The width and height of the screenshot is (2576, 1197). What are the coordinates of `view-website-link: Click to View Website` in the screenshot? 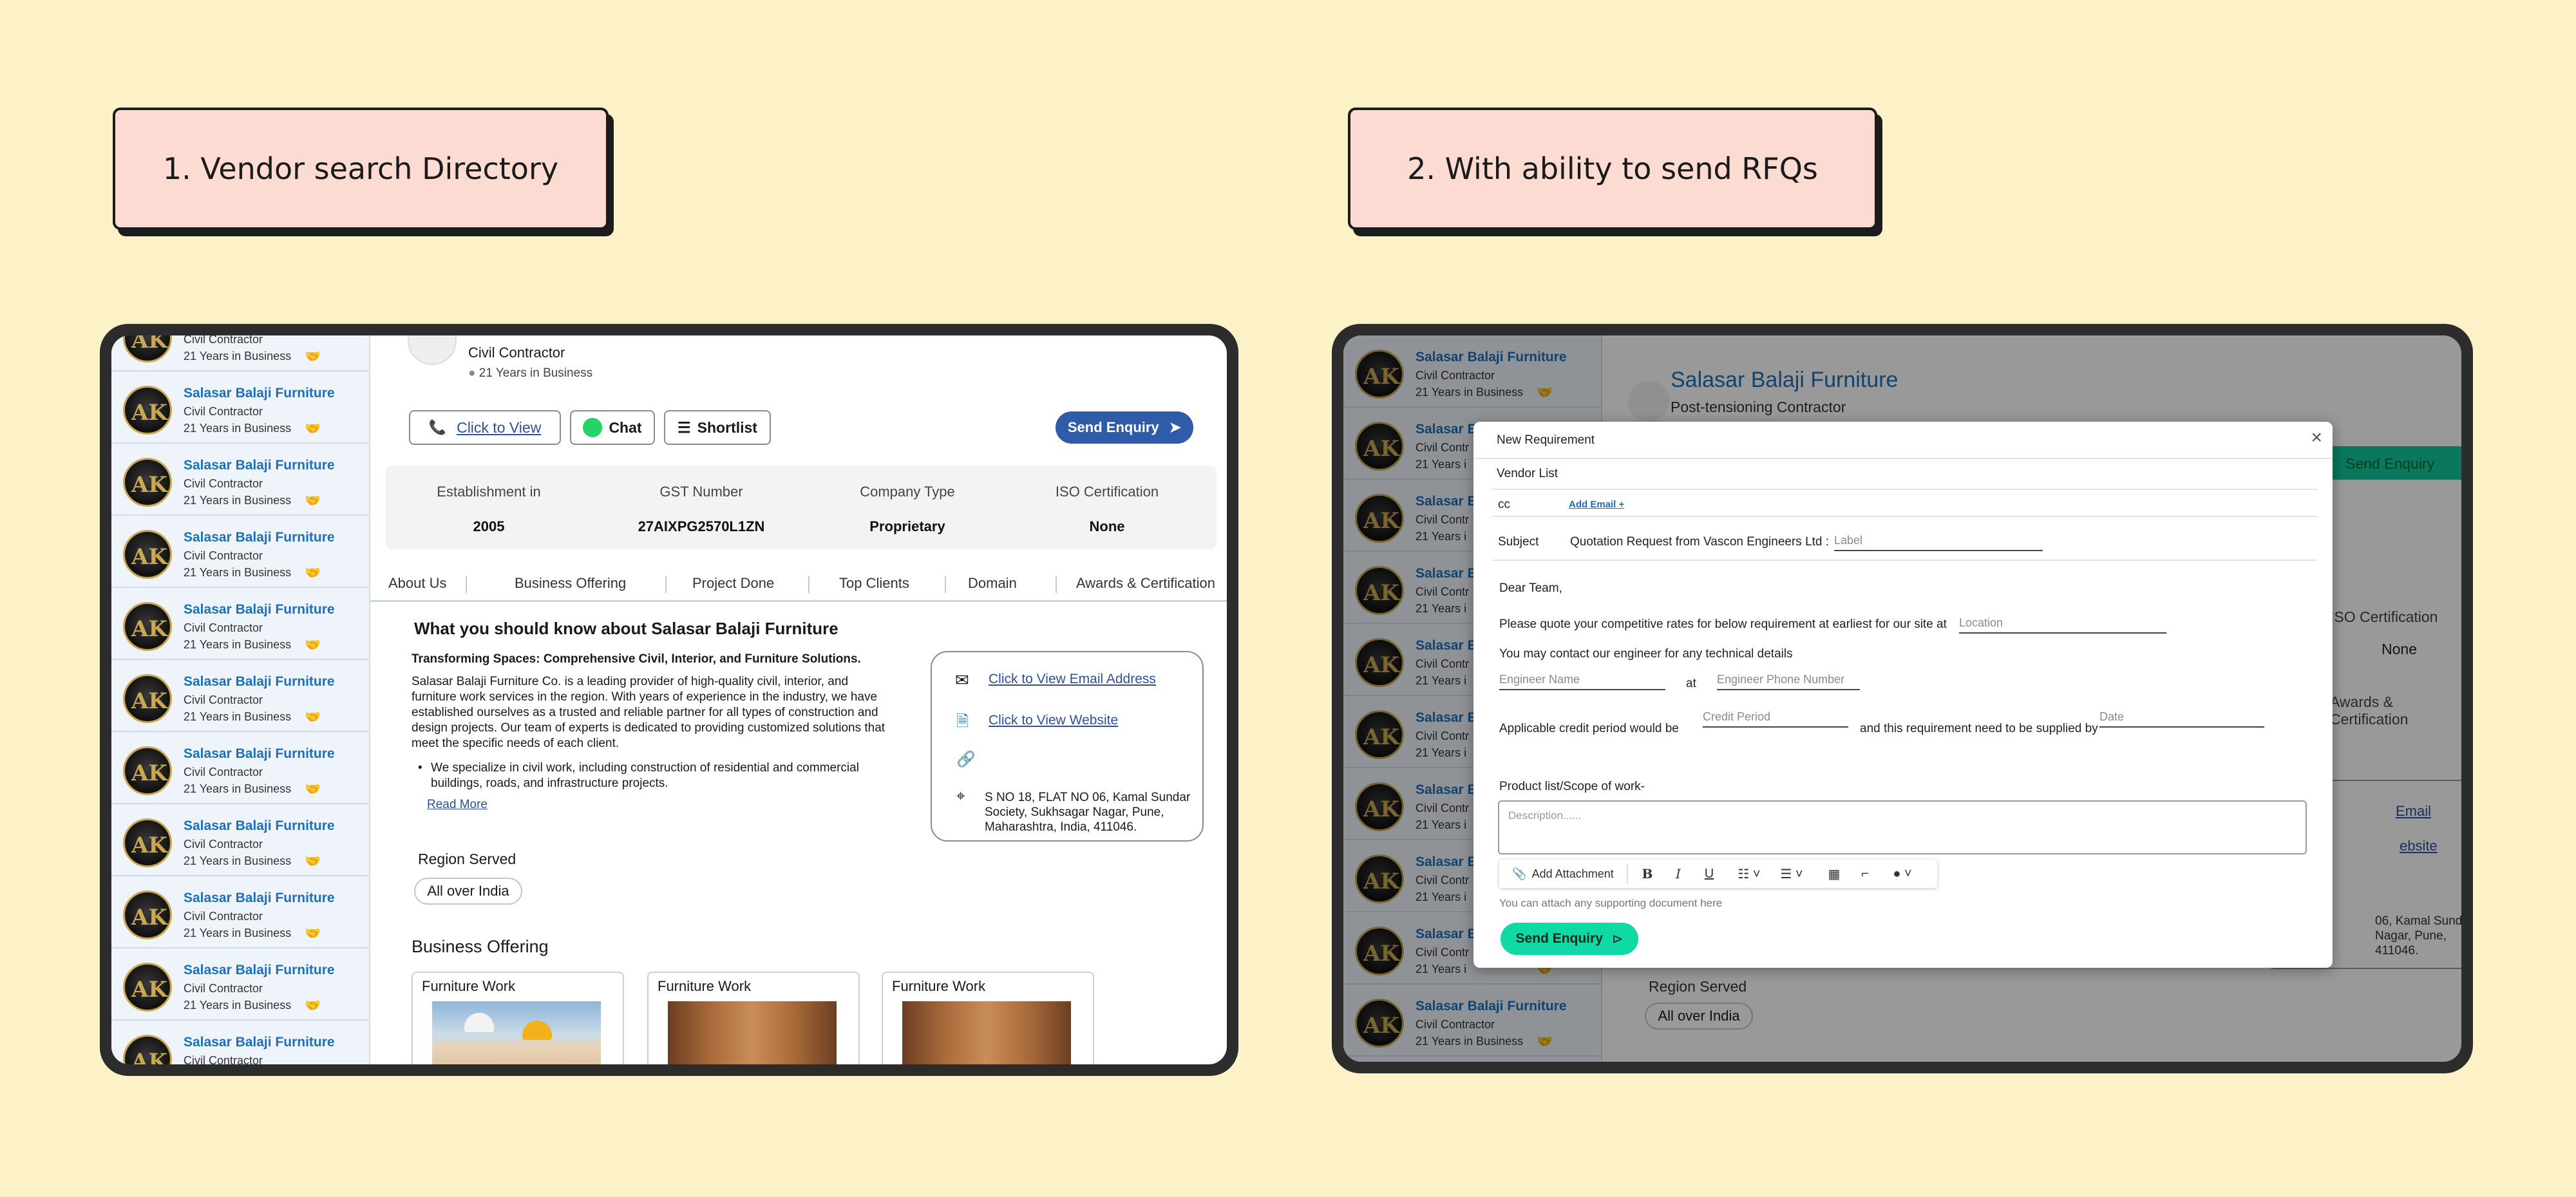 It's located at (1053, 720).